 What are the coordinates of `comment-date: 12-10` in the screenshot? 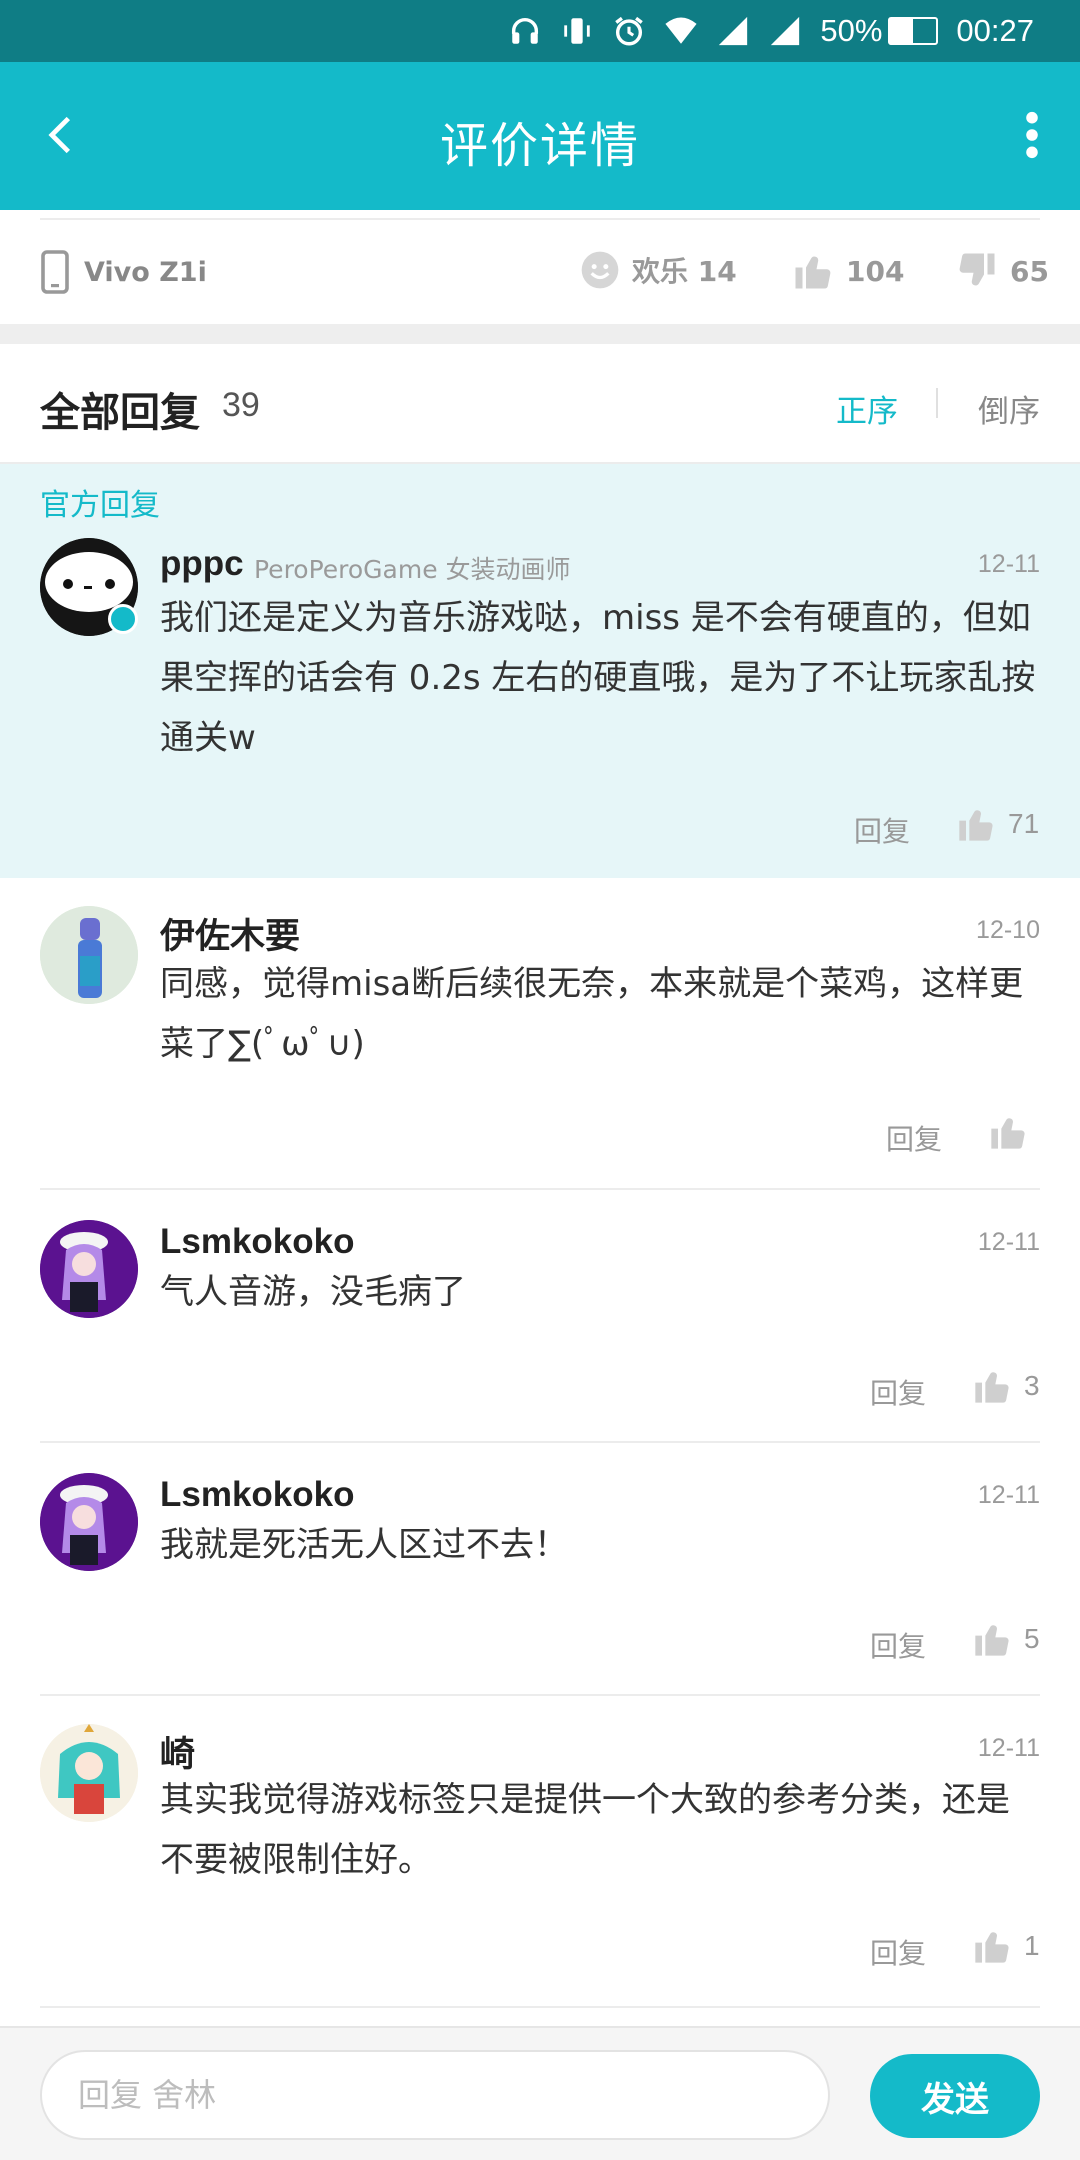 It's located at (1008, 930).